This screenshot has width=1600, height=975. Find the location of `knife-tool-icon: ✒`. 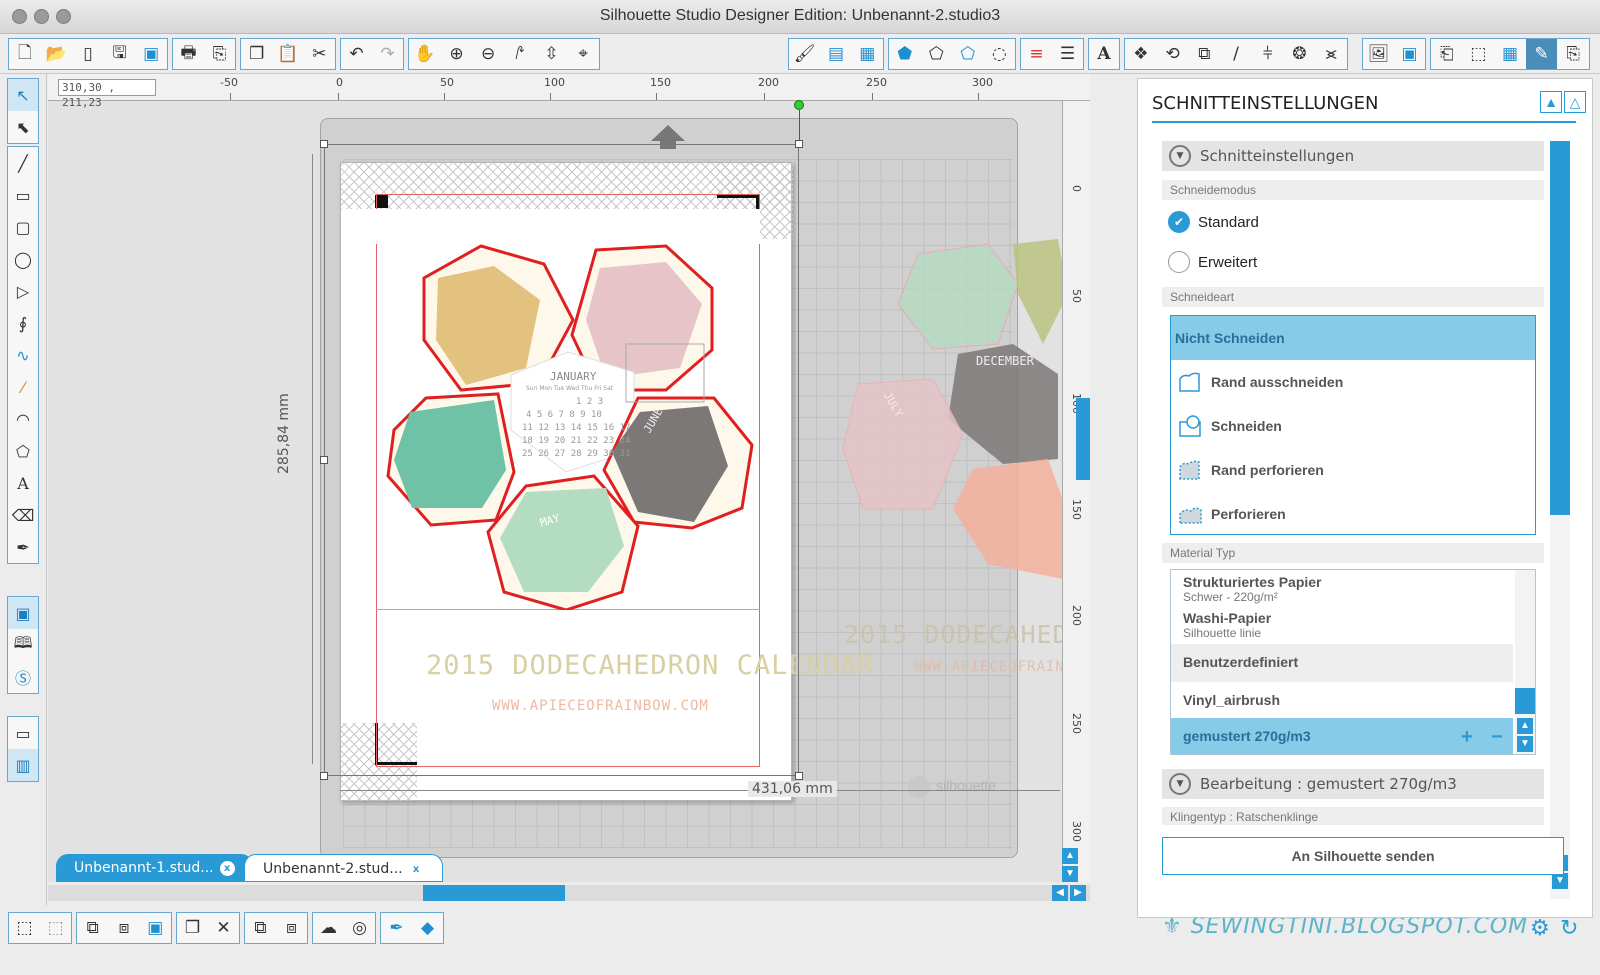

knife-tool-icon: ✒ is located at coordinates (23, 547).